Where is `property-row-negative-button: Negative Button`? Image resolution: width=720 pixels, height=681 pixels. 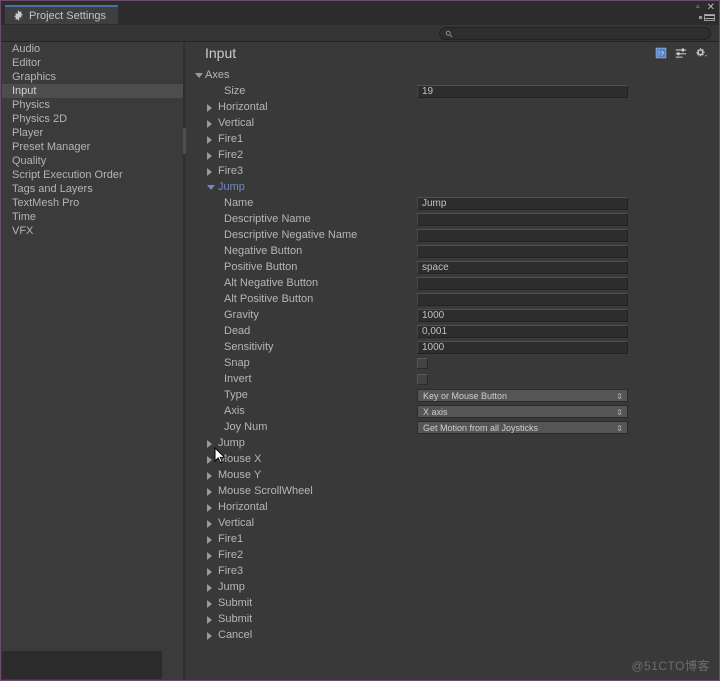 property-row-negative-button: Negative Button is located at coordinates (452, 252).